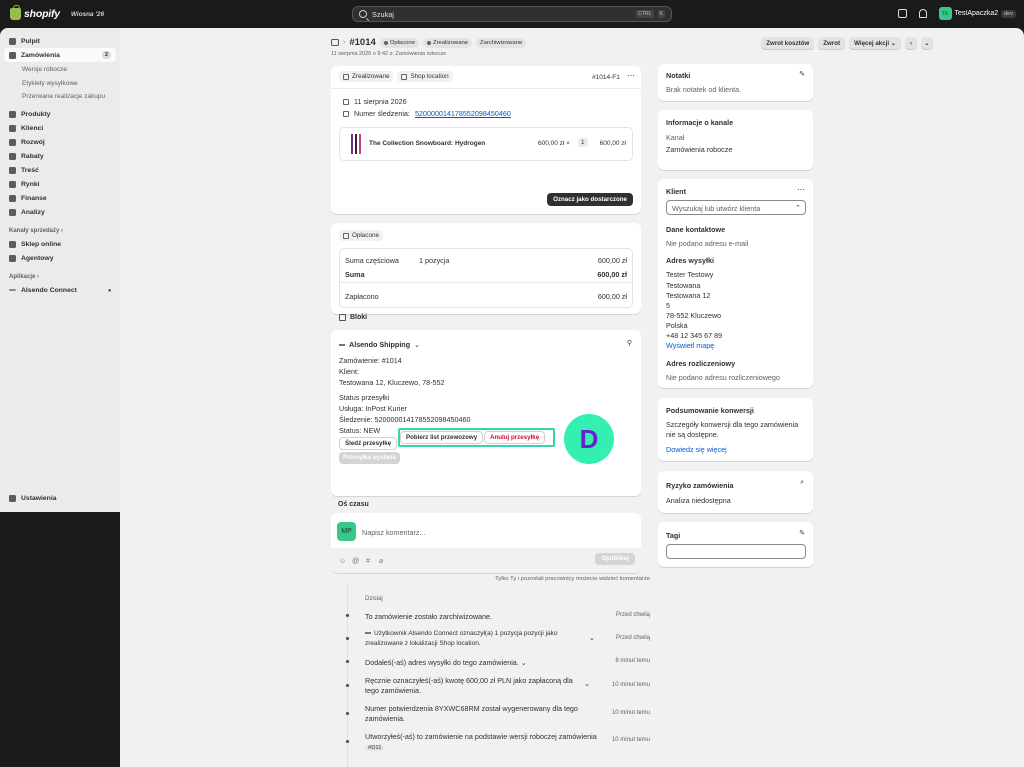  Describe the element at coordinates (60, 114) in the screenshot. I see `sidebar-item-products: Produkty` at that location.